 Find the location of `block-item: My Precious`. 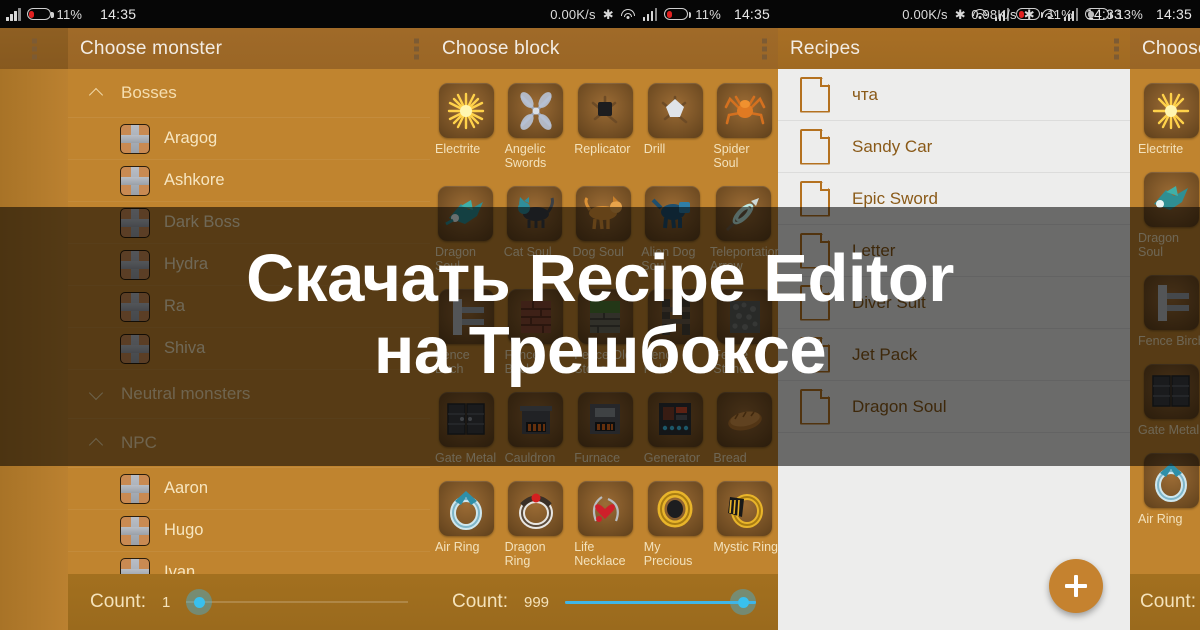

block-item: My Precious is located at coordinates (675, 524).